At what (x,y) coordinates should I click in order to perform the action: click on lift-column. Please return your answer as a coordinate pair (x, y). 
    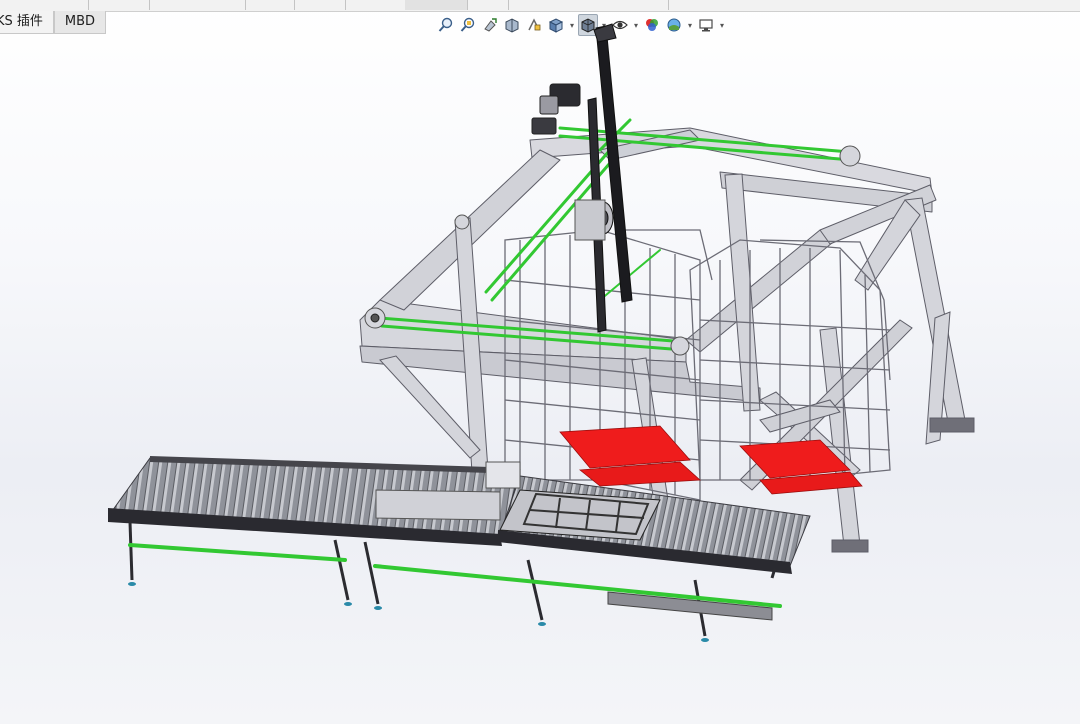
    Looking at the image, I should click on (603, 178).